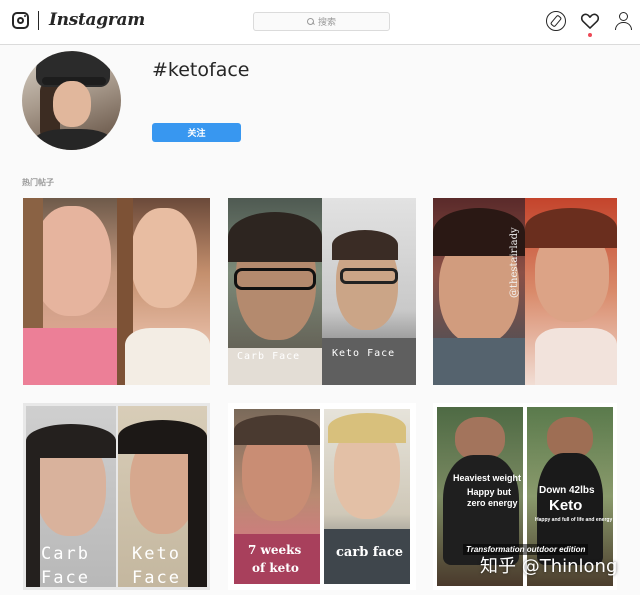  Describe the element at coordinates (514, 262) in the screenshot. I see `post-watermark-overlay: @thestairlady` at that location.